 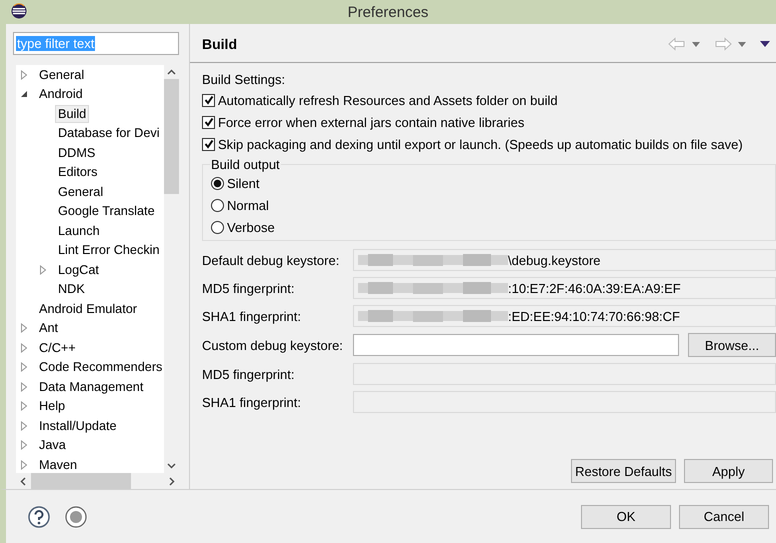 I want to click on forward-arrow-icon, so click(x=723, y=44).